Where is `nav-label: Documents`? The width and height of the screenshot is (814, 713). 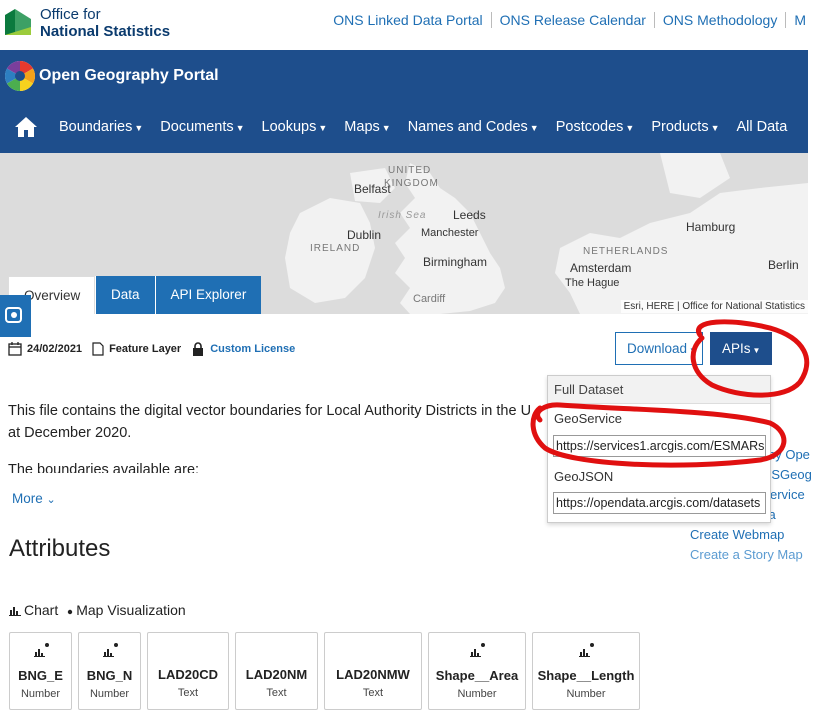 nav-label: Documents is located at coordinates (197, 127).